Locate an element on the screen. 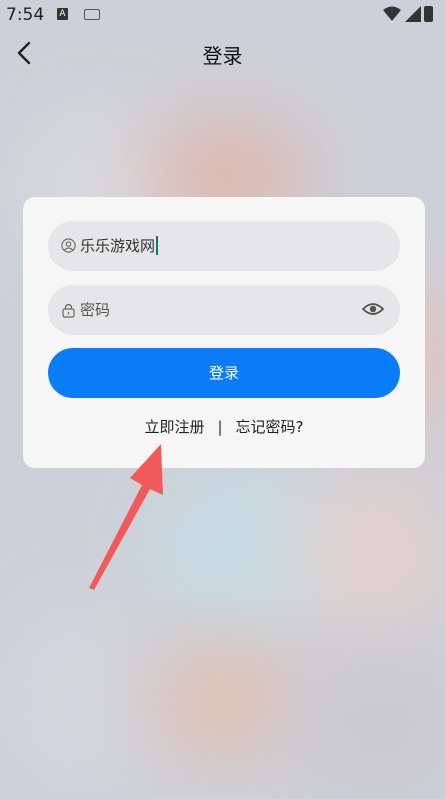 The width and height of the screenshot is (445, 799). status-bar: 7:54 A is located at coordinates (222, 15).